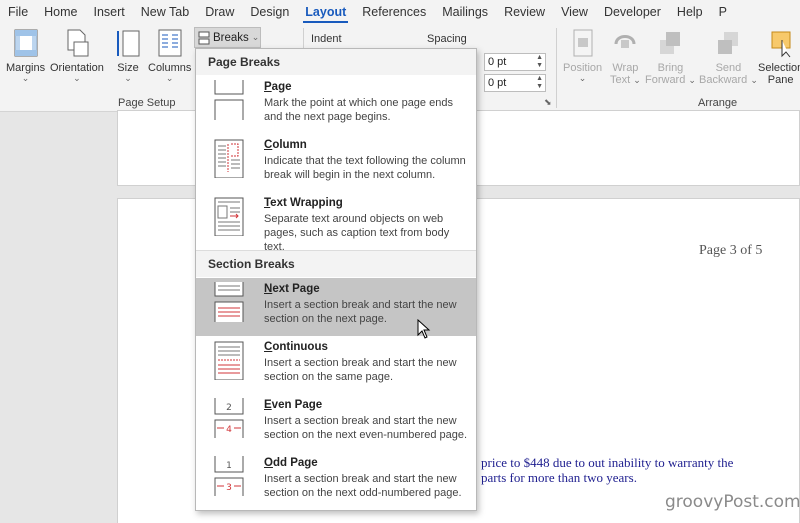  I want to click on tab-layout: Layout, so click(325, 12).